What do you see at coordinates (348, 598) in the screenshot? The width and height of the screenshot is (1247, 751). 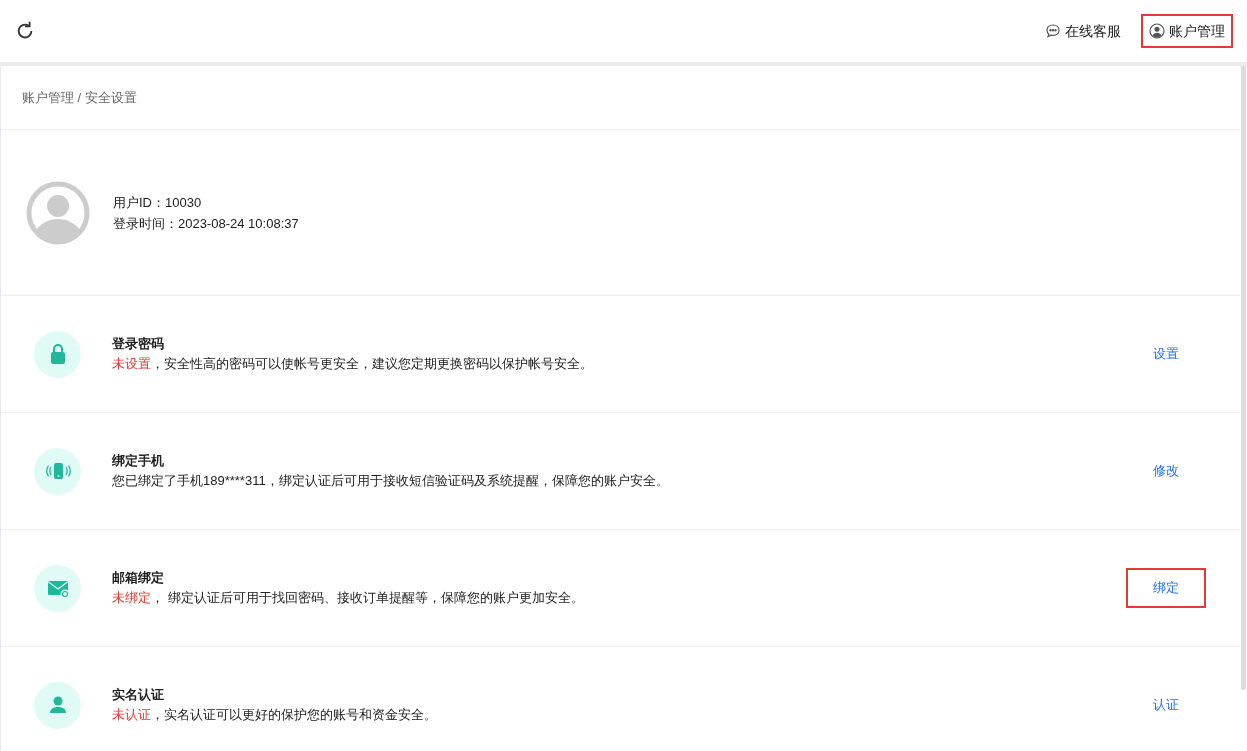 I see `setting-description: 未绑定， 绑定认证后可用于找回密码、接收订单提醒等，保障您的账户更加安全。` at bounding box center [348, 598].